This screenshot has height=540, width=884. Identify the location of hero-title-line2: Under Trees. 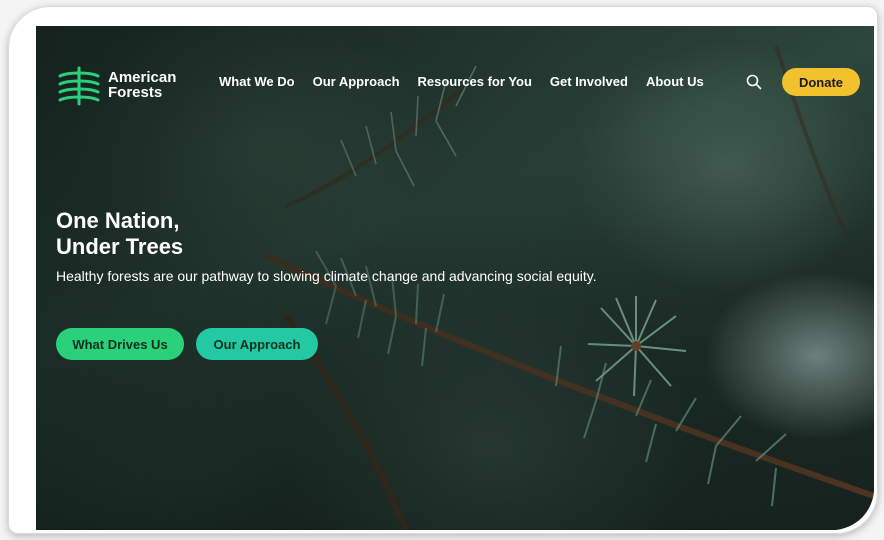
(120, 246).